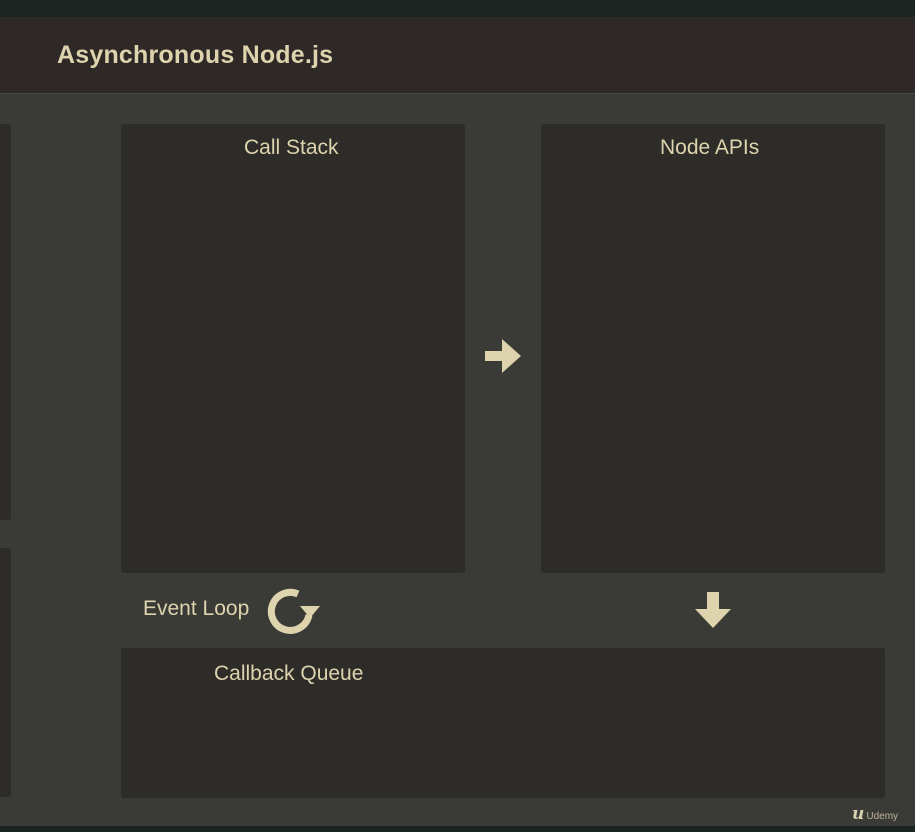 The width and height of the screenshot is (915, 832). I want to click on slide-header: Asynchronous Node.js, so click(457, 55).